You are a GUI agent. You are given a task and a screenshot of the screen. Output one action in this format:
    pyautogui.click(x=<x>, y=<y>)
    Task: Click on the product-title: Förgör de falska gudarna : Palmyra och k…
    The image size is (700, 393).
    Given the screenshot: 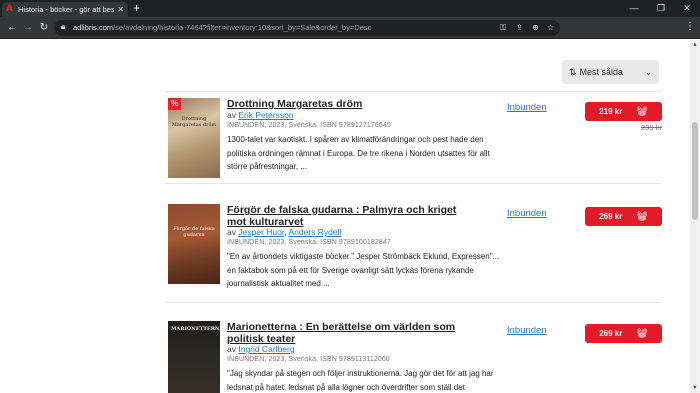 What is the action you would take?
    pyautogui.click(x=352, y=216)
    